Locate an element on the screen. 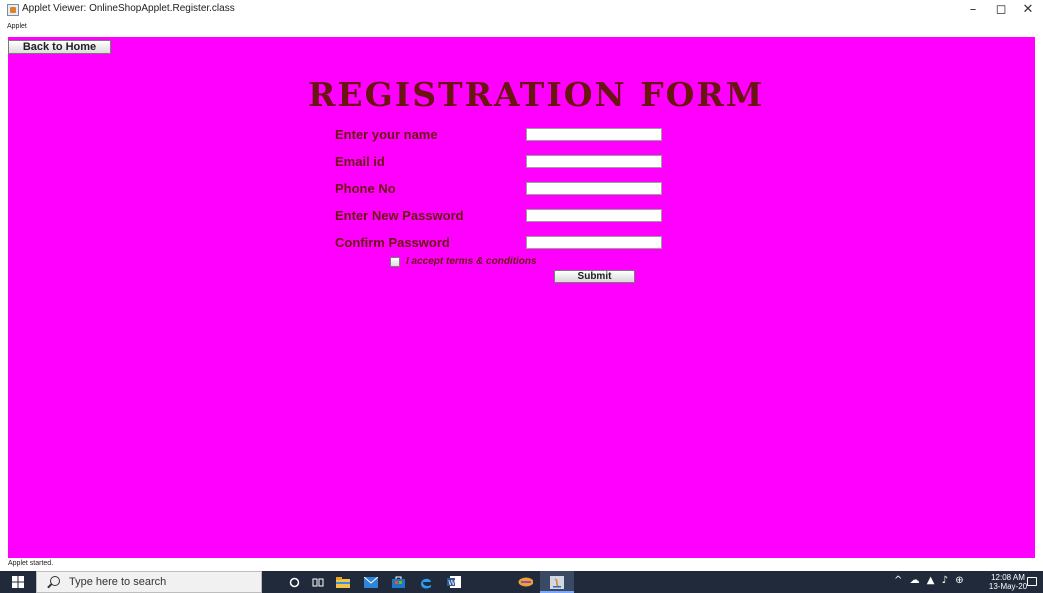 The height and width of the screenshot is (593, 1043). task-view-icon is located at coordinates (317, 582).